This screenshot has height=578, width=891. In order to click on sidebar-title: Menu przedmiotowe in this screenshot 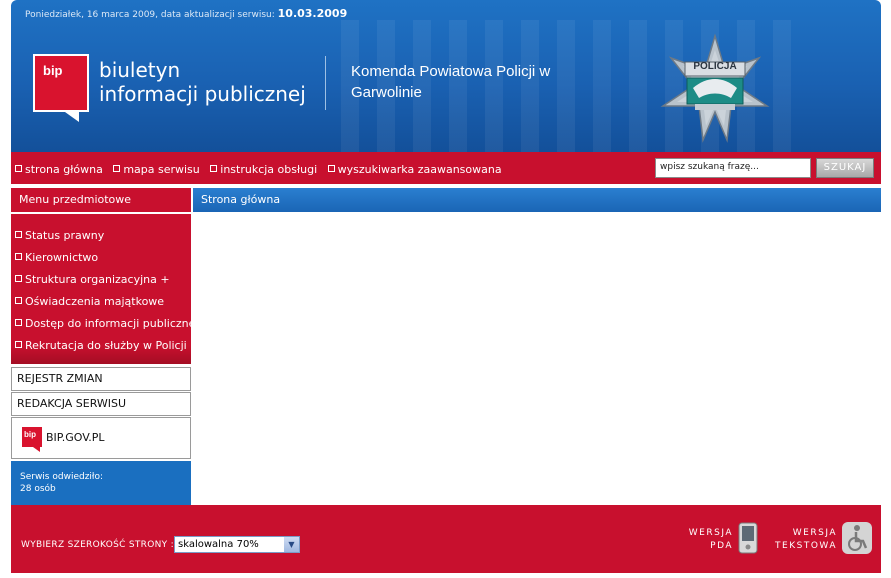, I will do `click(101, 200)`.